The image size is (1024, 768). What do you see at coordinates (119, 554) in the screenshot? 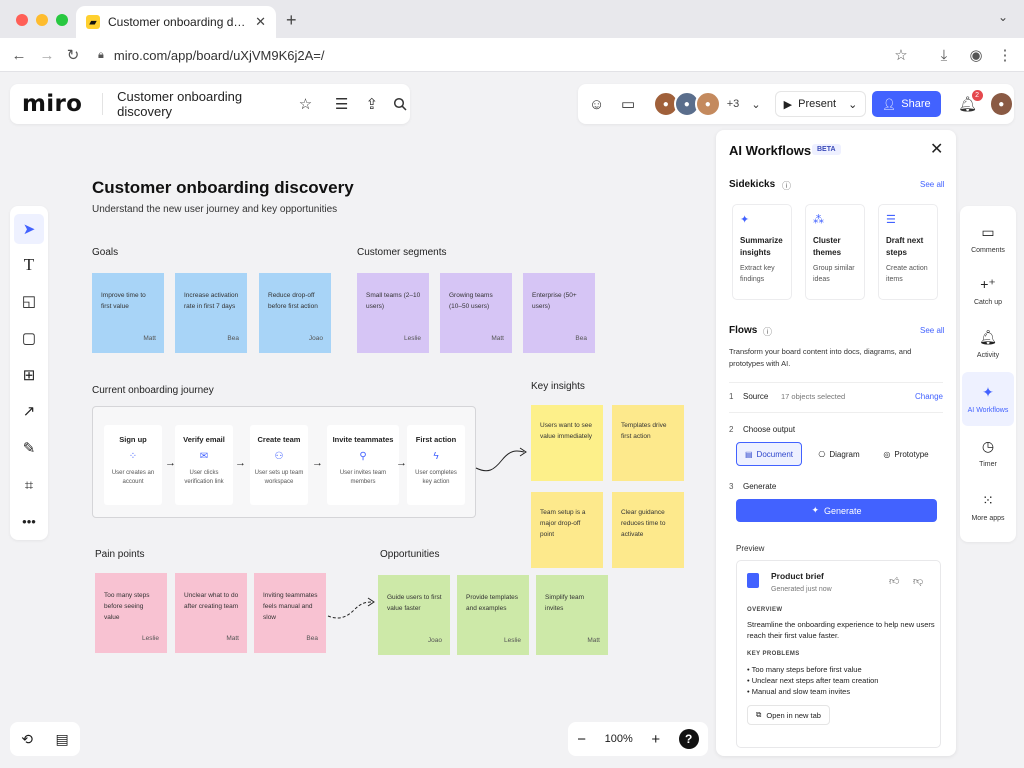
I see `pain-points-label: Pain points` at bounding box center [119, 554].